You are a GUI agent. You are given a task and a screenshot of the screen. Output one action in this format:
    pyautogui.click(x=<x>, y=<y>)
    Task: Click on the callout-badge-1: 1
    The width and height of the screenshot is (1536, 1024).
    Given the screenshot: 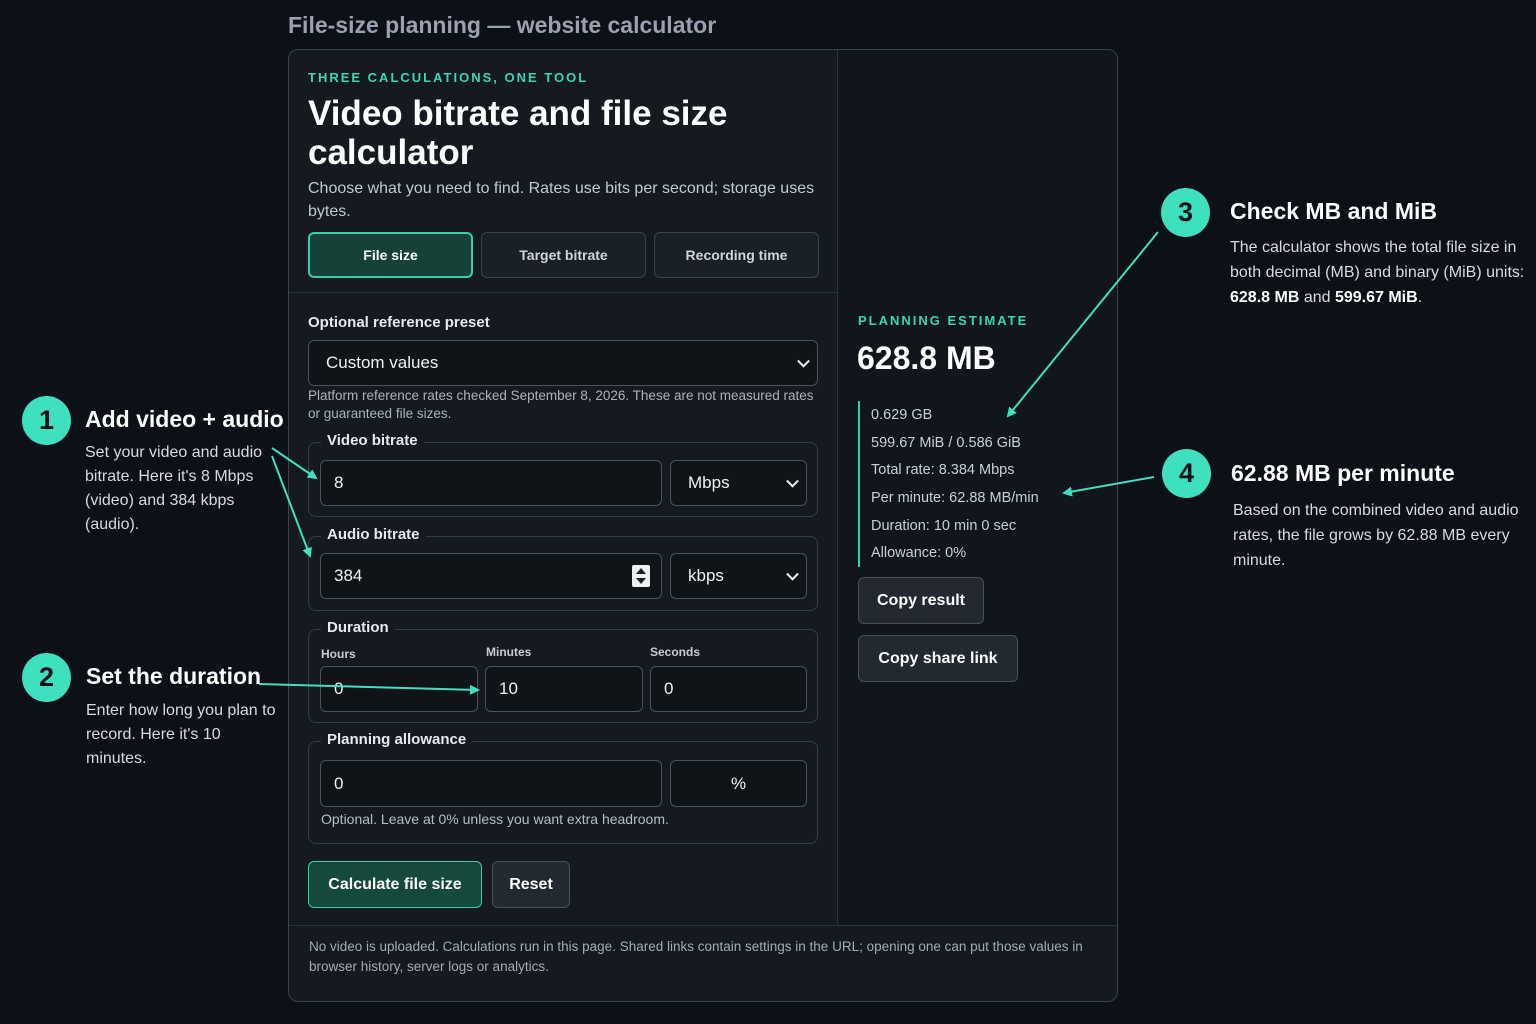 What is the action you would take?
    pyautogui.click(x=46, y=420)
    